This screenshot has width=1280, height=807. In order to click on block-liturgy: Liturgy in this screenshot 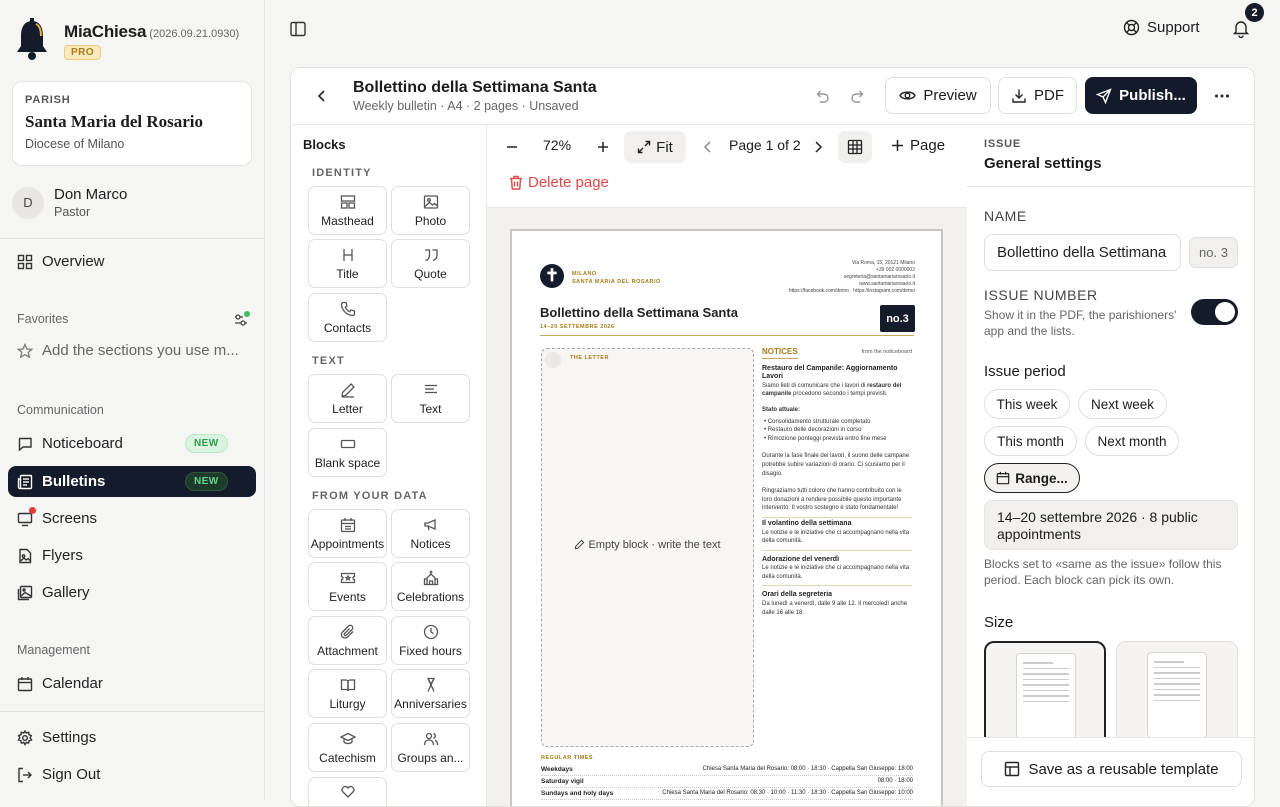, I will do `click(347, 693)`.